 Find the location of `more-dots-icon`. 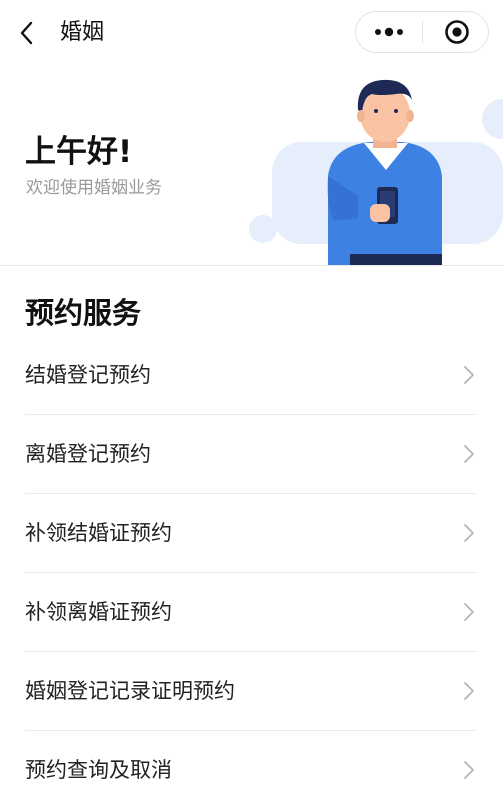

more-dots-icon is located at coordinates (389, 32).